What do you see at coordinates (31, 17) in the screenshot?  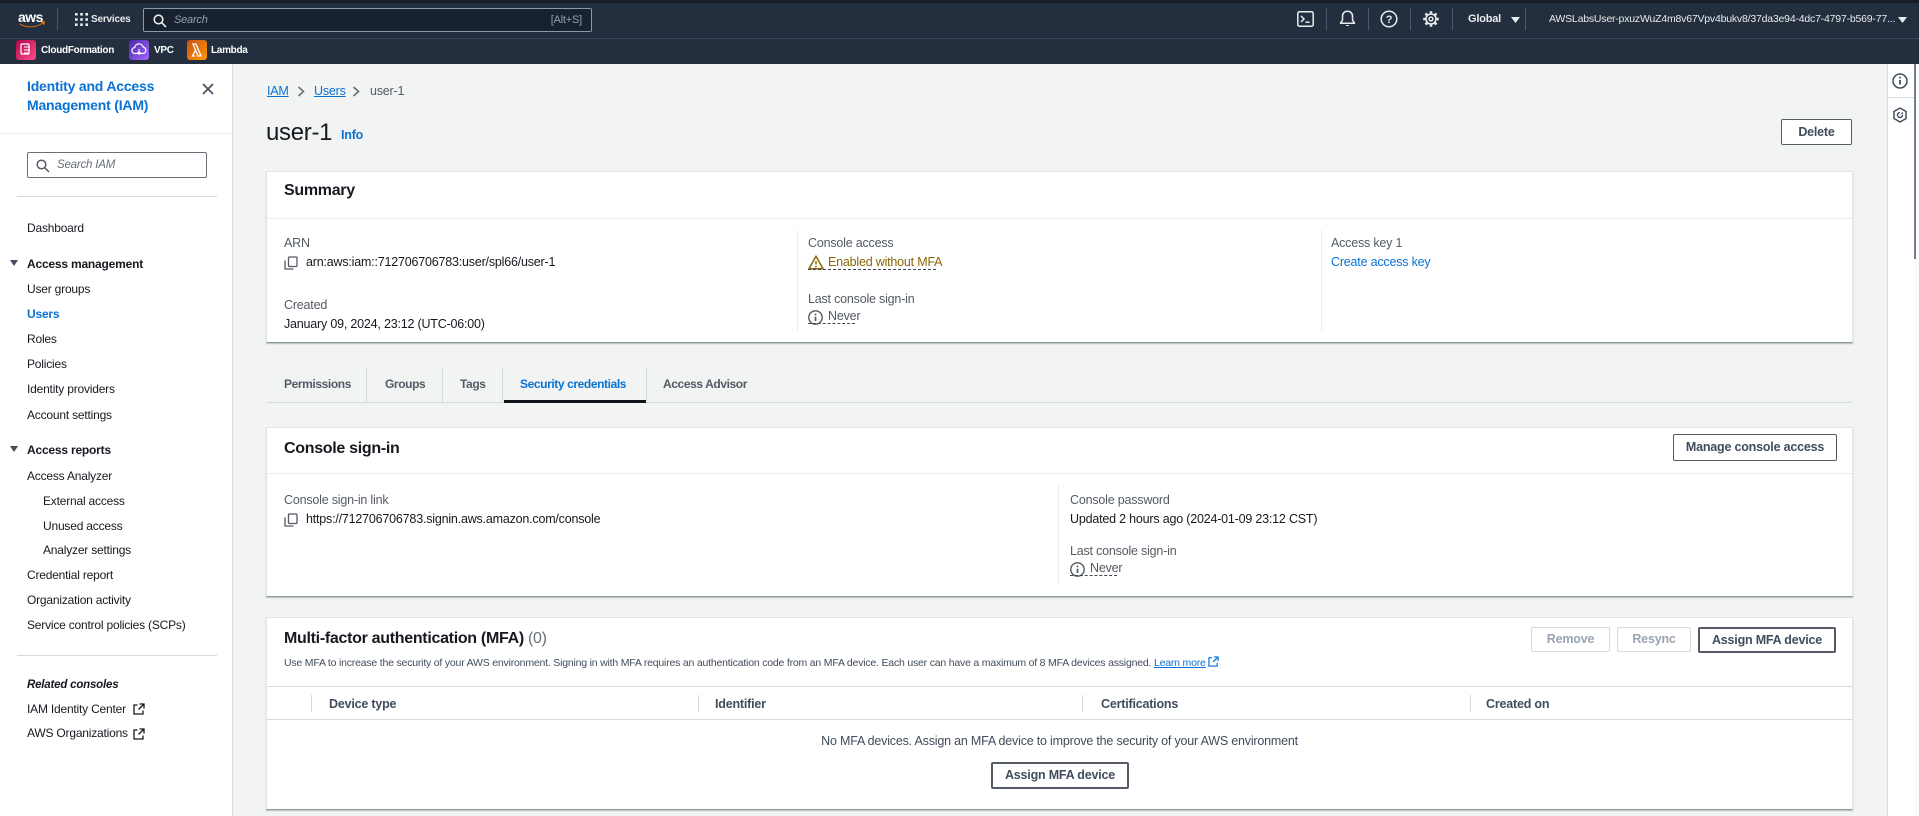 I see `svg-text: aws` at bounding box center [31, 17].